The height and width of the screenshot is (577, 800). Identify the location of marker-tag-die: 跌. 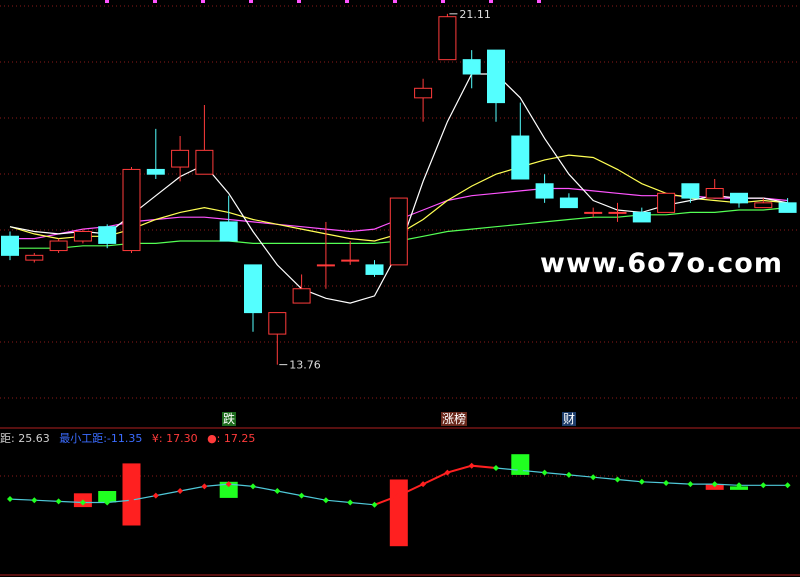
(229, 419).